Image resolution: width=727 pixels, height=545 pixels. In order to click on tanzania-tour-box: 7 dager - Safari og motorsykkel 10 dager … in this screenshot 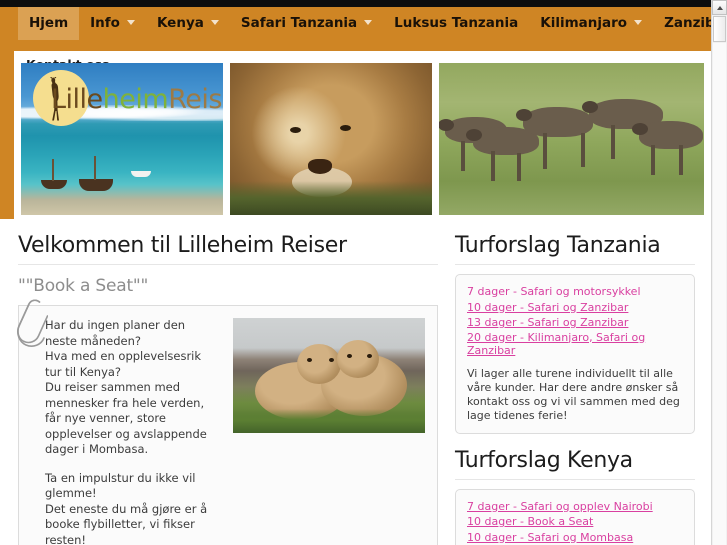, I will do `click(575, 354)`.